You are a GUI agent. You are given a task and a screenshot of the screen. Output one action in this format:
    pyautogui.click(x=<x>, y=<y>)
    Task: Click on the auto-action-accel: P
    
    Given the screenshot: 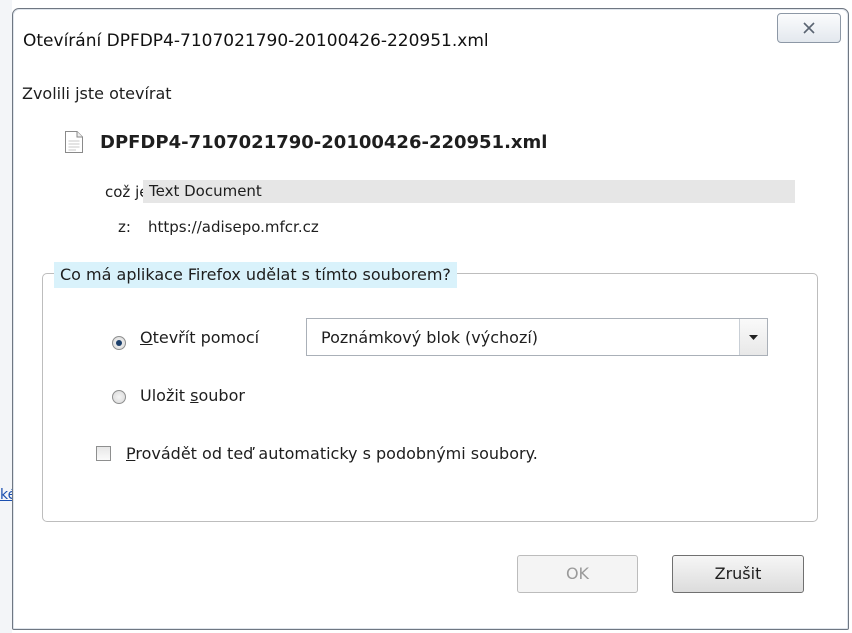 What is the action you would take?
    pyautogui.click(x=131, y=453)
    